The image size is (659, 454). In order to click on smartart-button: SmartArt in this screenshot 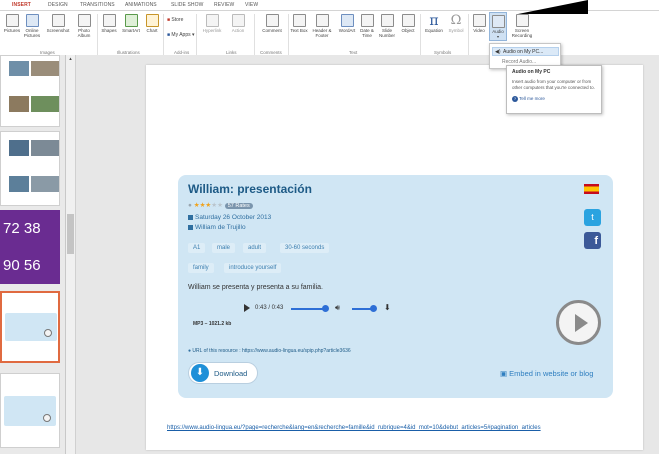, I will do `click(131, 23)`.